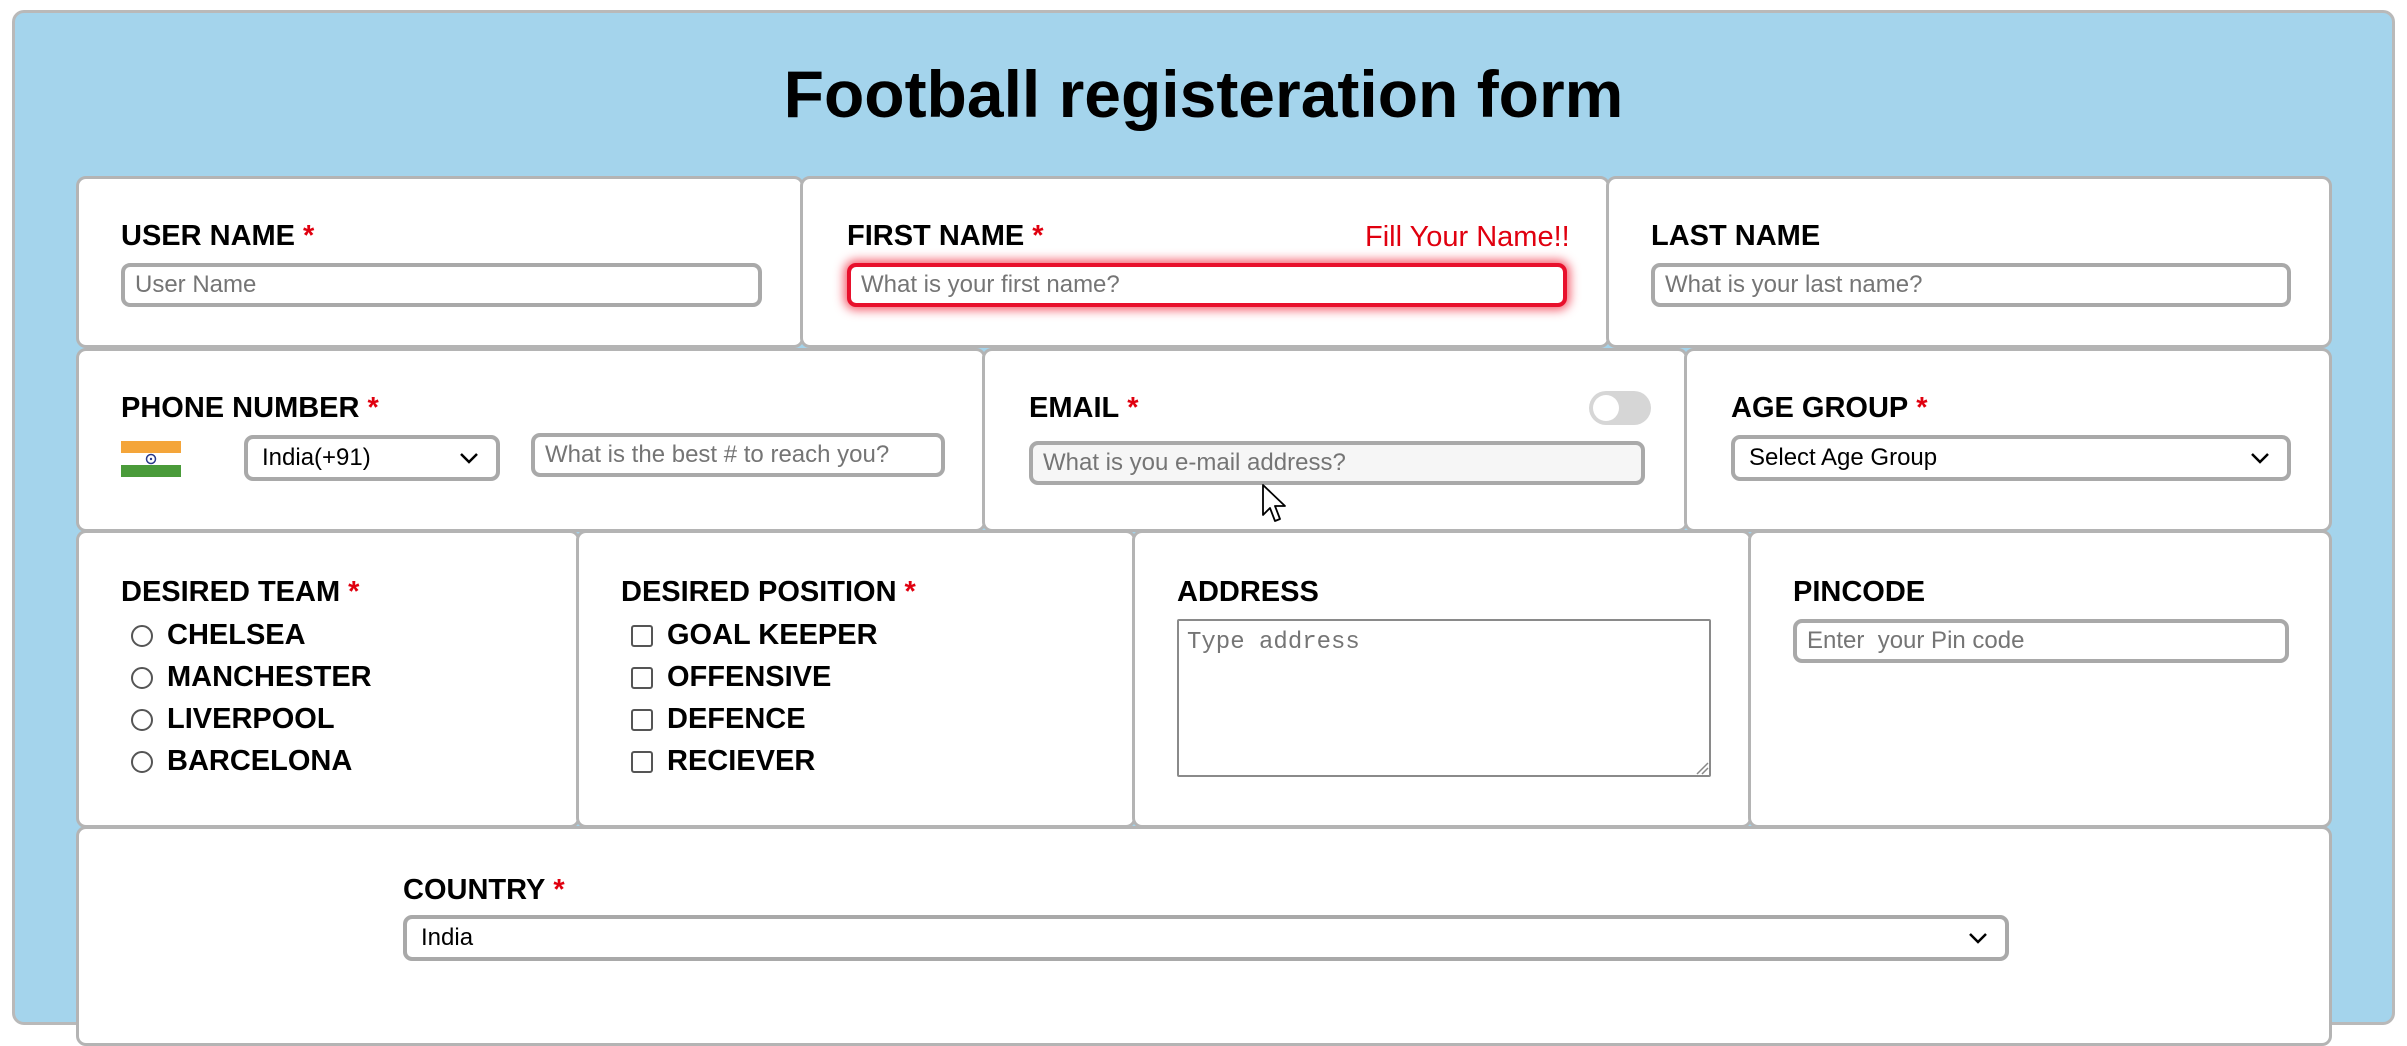 The width and height of the screenshot is (2407, 1046). I want to click on firstname-input, so click(1207, 285).